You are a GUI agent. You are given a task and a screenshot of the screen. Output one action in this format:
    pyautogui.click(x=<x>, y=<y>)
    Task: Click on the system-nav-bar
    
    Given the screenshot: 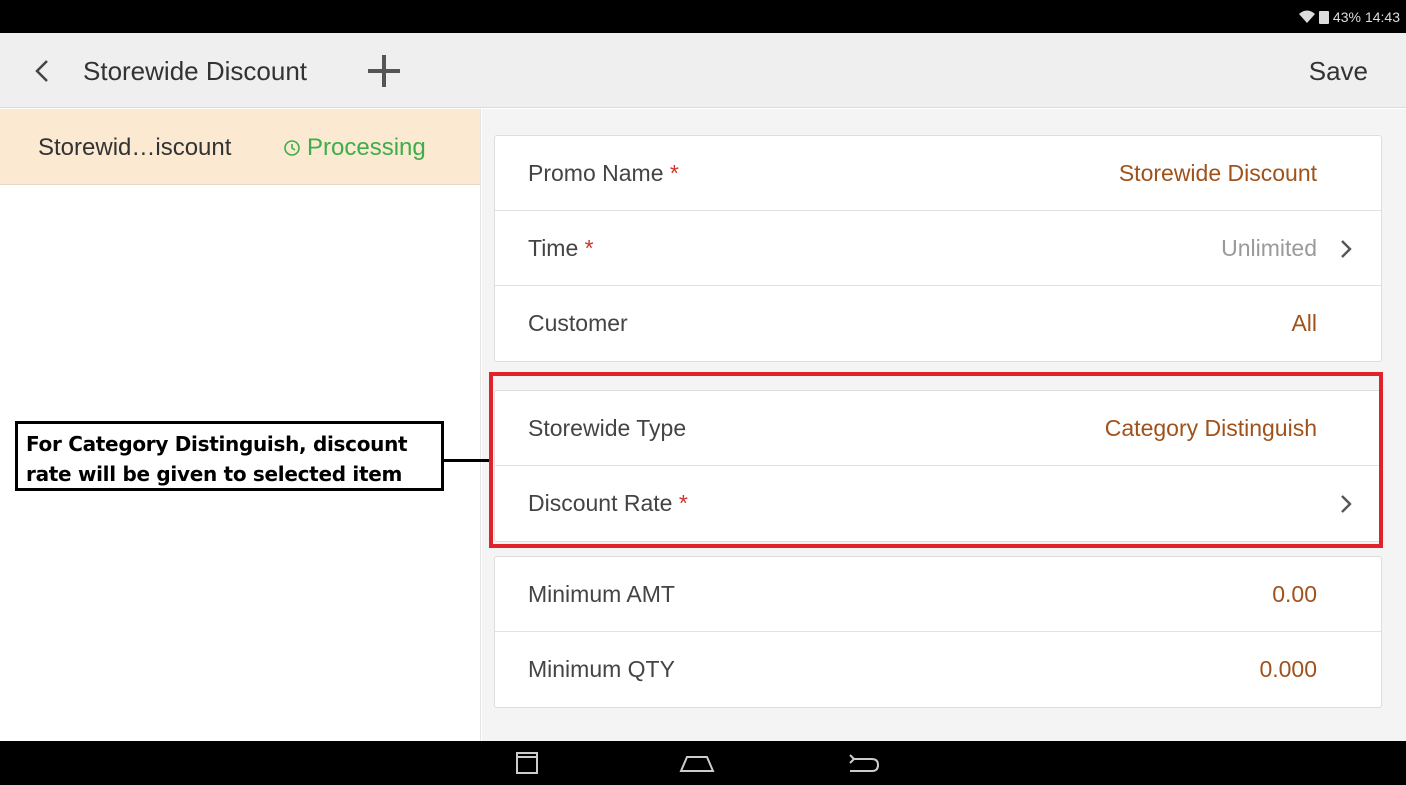 What is the action you would take?
    pyautogui.click(x=703, y=763)
    